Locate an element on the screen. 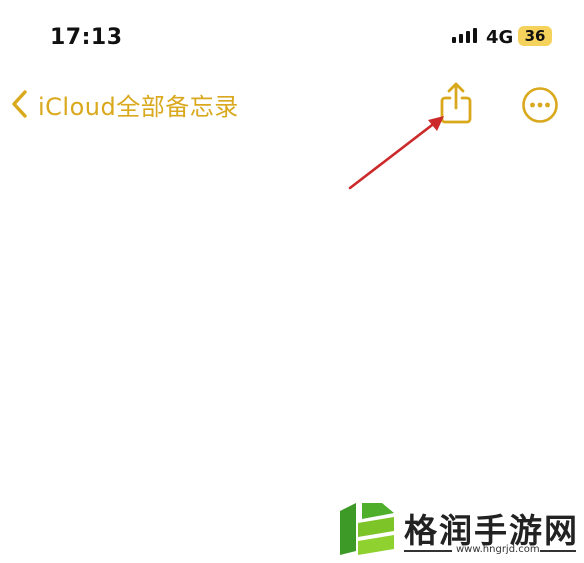  status-bar: 17:13 4G 36 is located at coordinates (292, 35).